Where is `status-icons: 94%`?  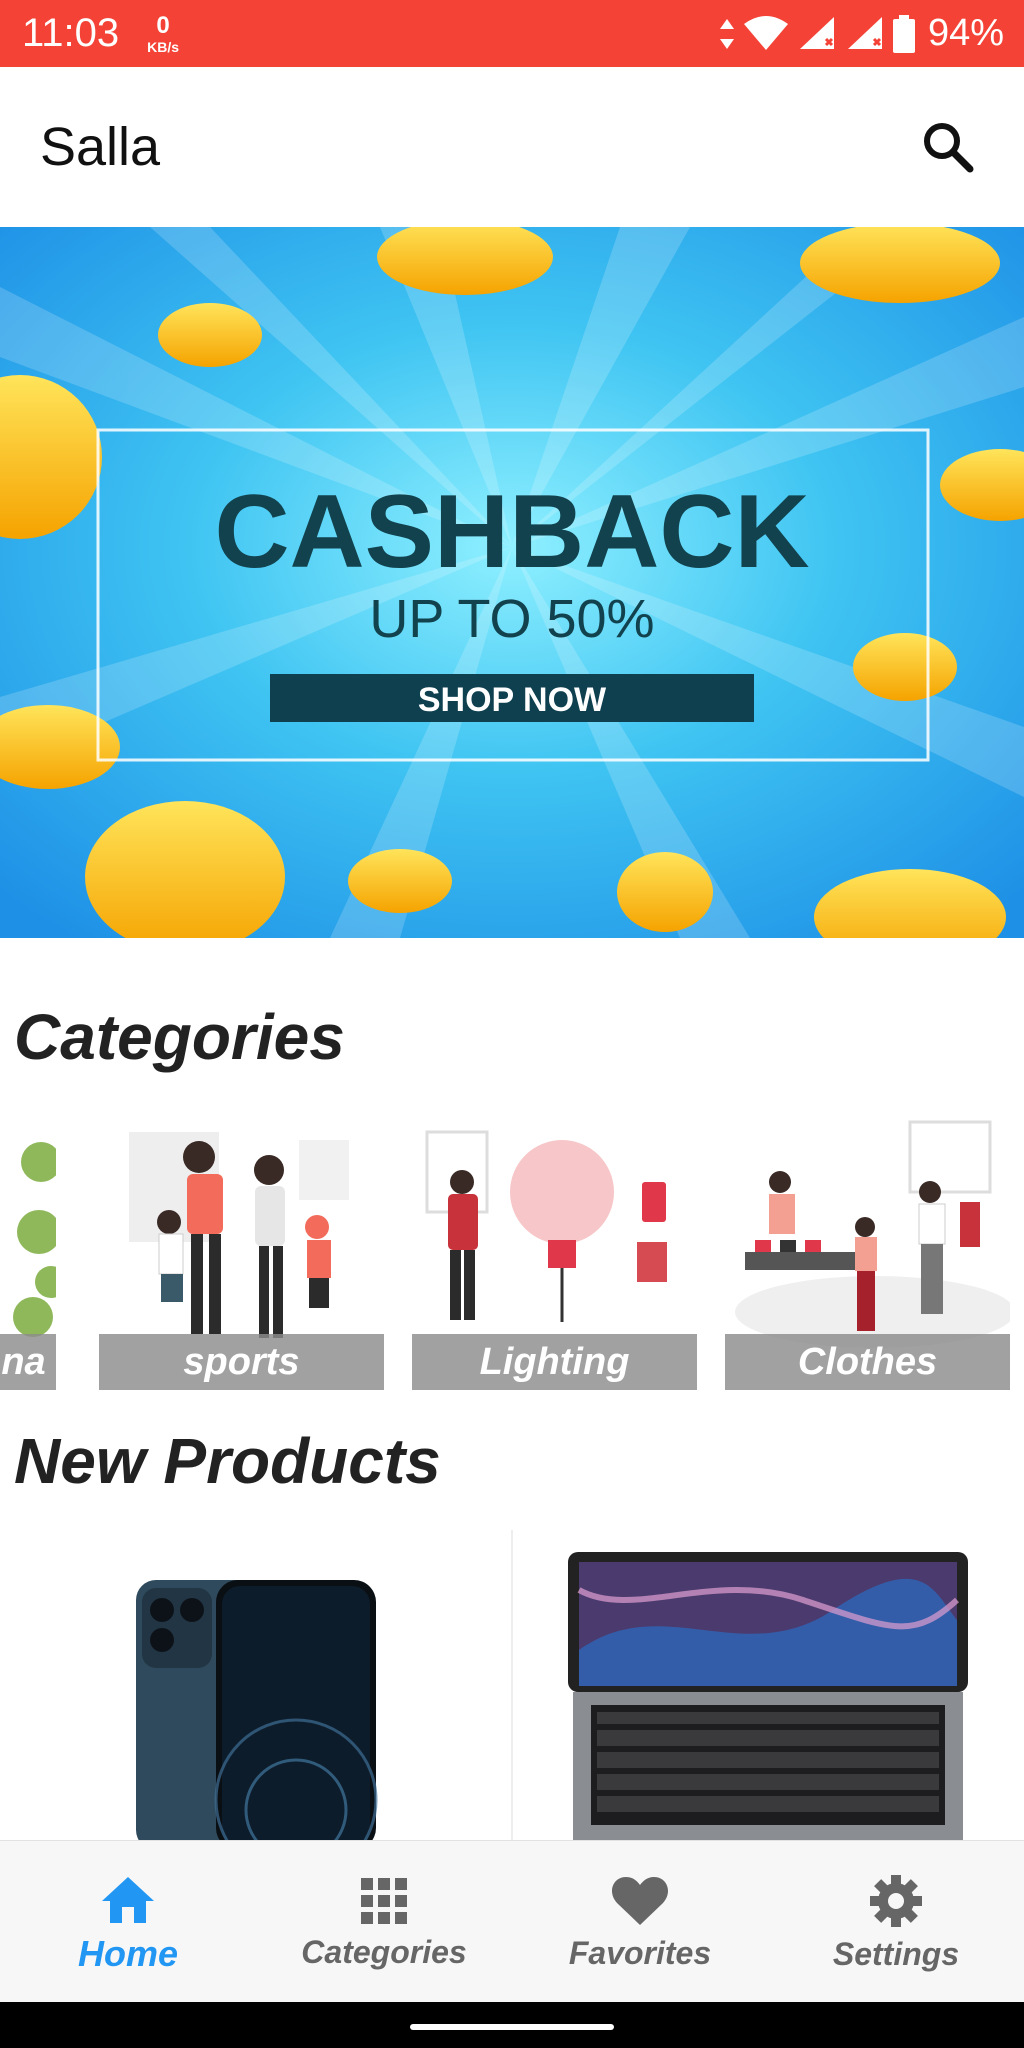
status-icons: 94% is located at coordinates (861, 33).